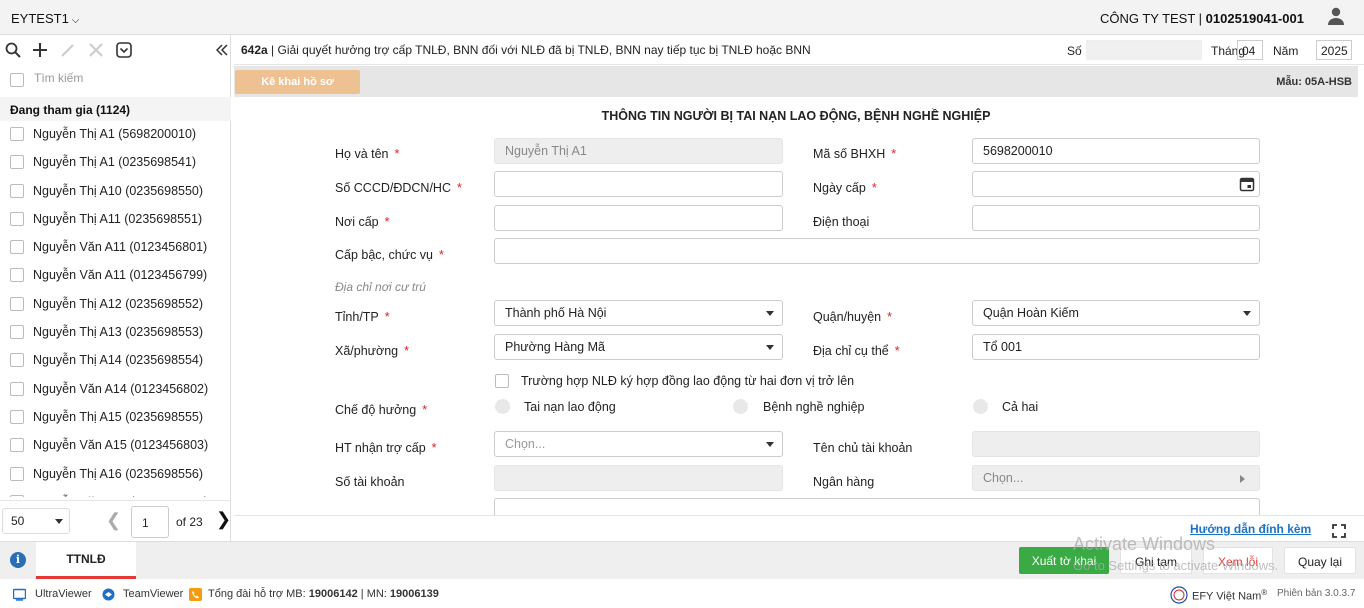  What do you see at coordinates (1116, 151) in the screenshot?
I see `ma-bhxh-field: 5698200010` at bounding box center [1116, 151].